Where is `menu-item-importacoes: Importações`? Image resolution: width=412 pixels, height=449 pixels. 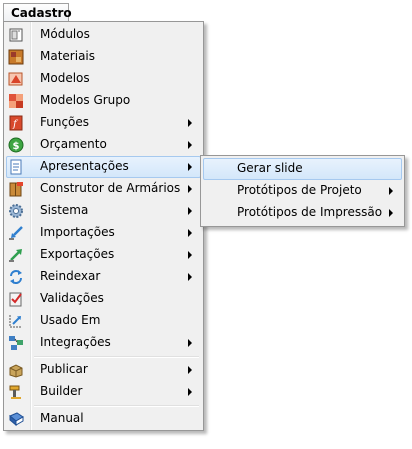 menu-item-importacoes: Importações is located at coordinates (103, 233).